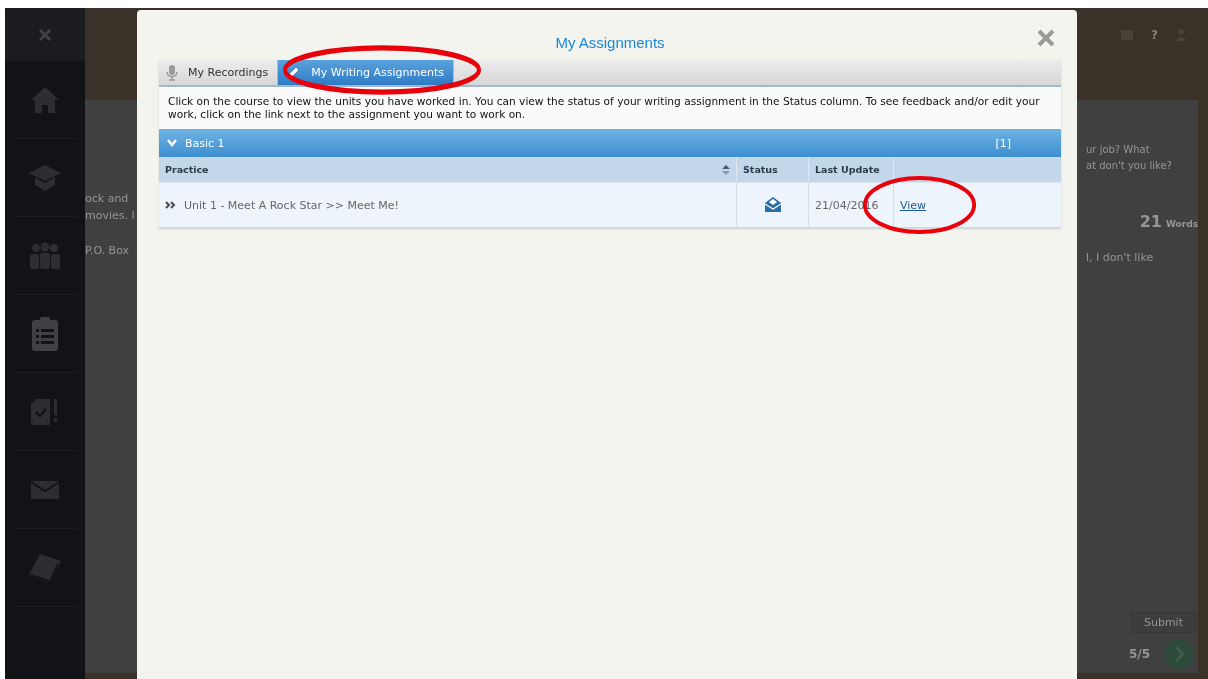 The image size is (1208, 679). What do you see at coordinates (45, 99) in the screenshot?
I see `house-icon` at bounding box center [45, 99].